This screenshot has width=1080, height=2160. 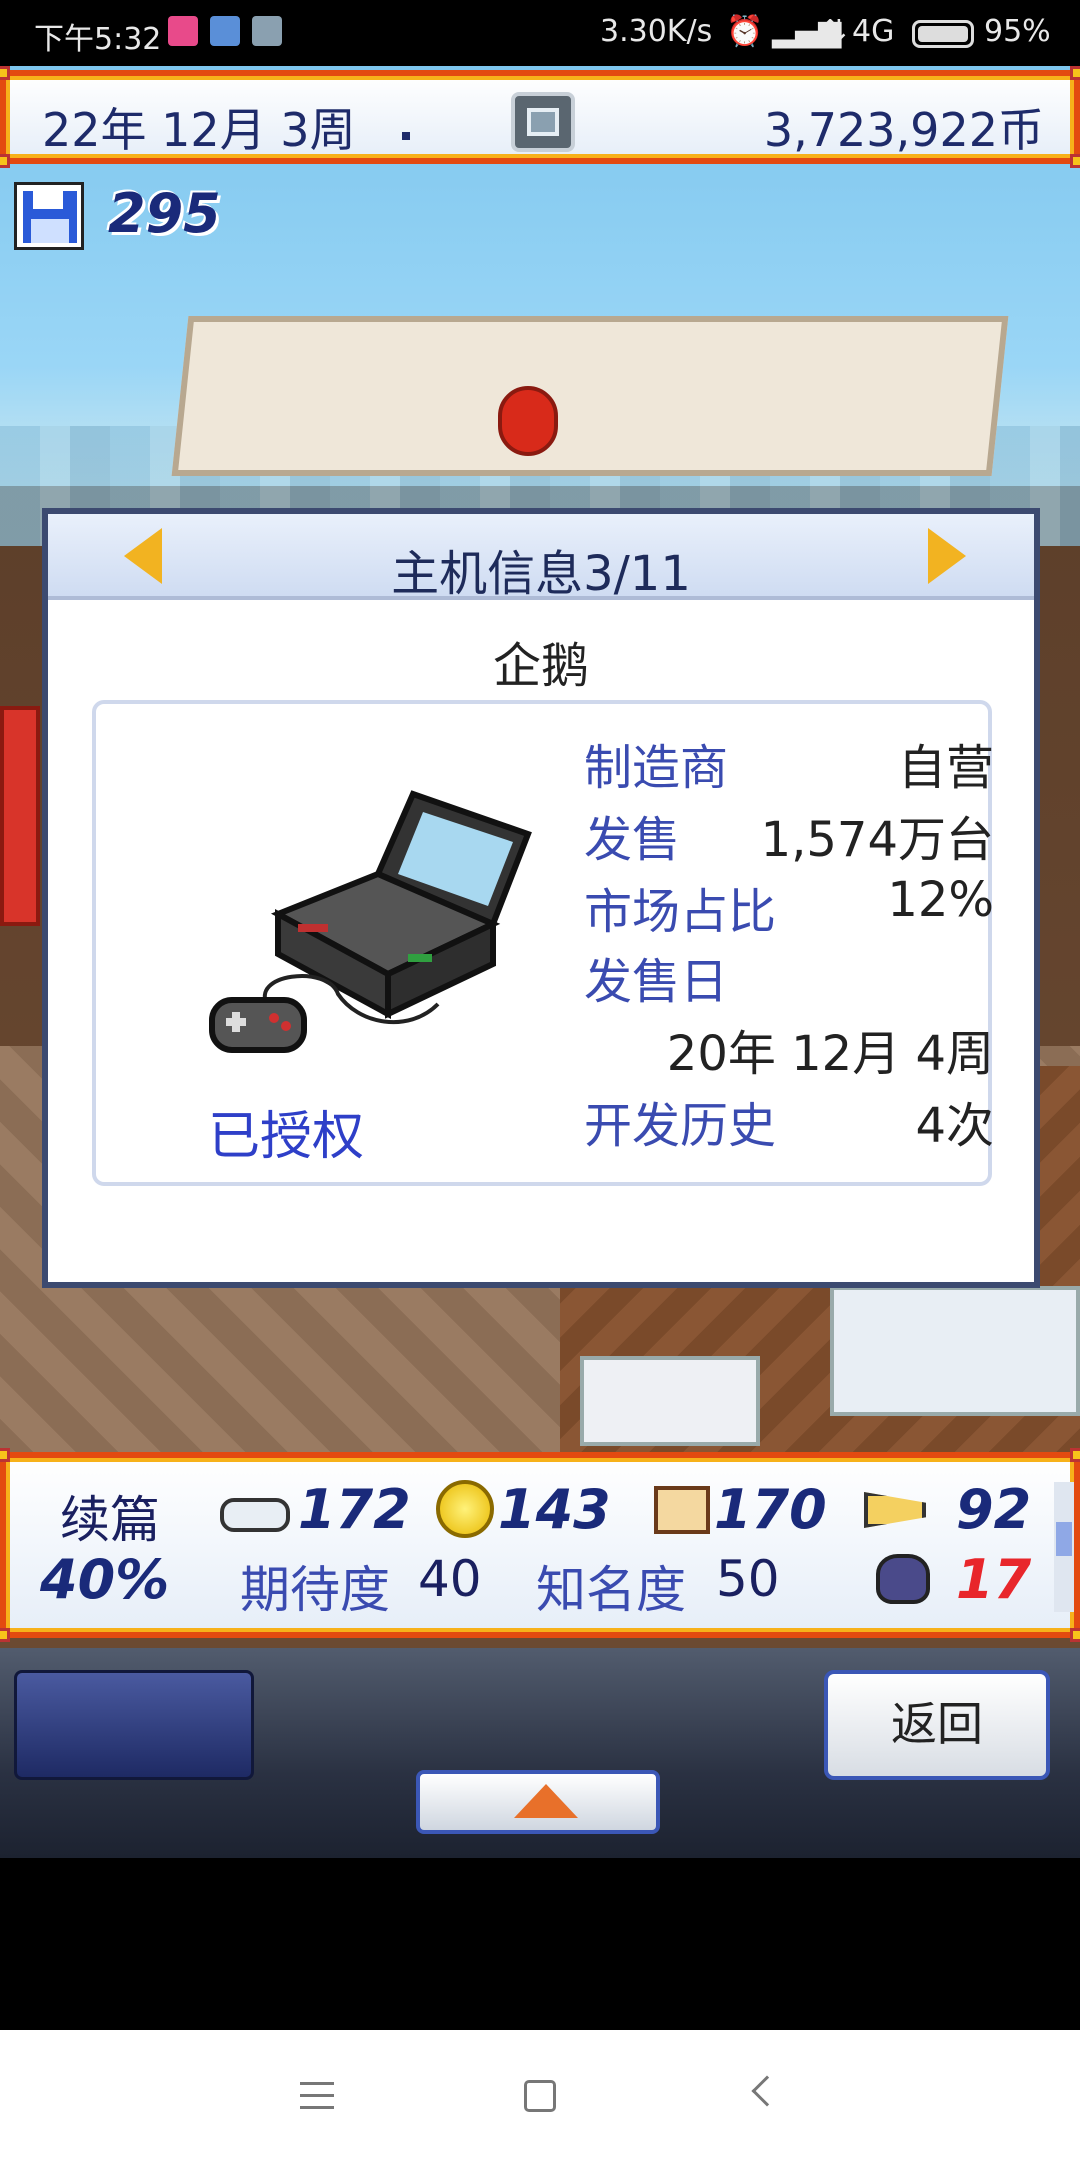 I want to click on status-time: 下午5:32, so click(x=98, y=39).